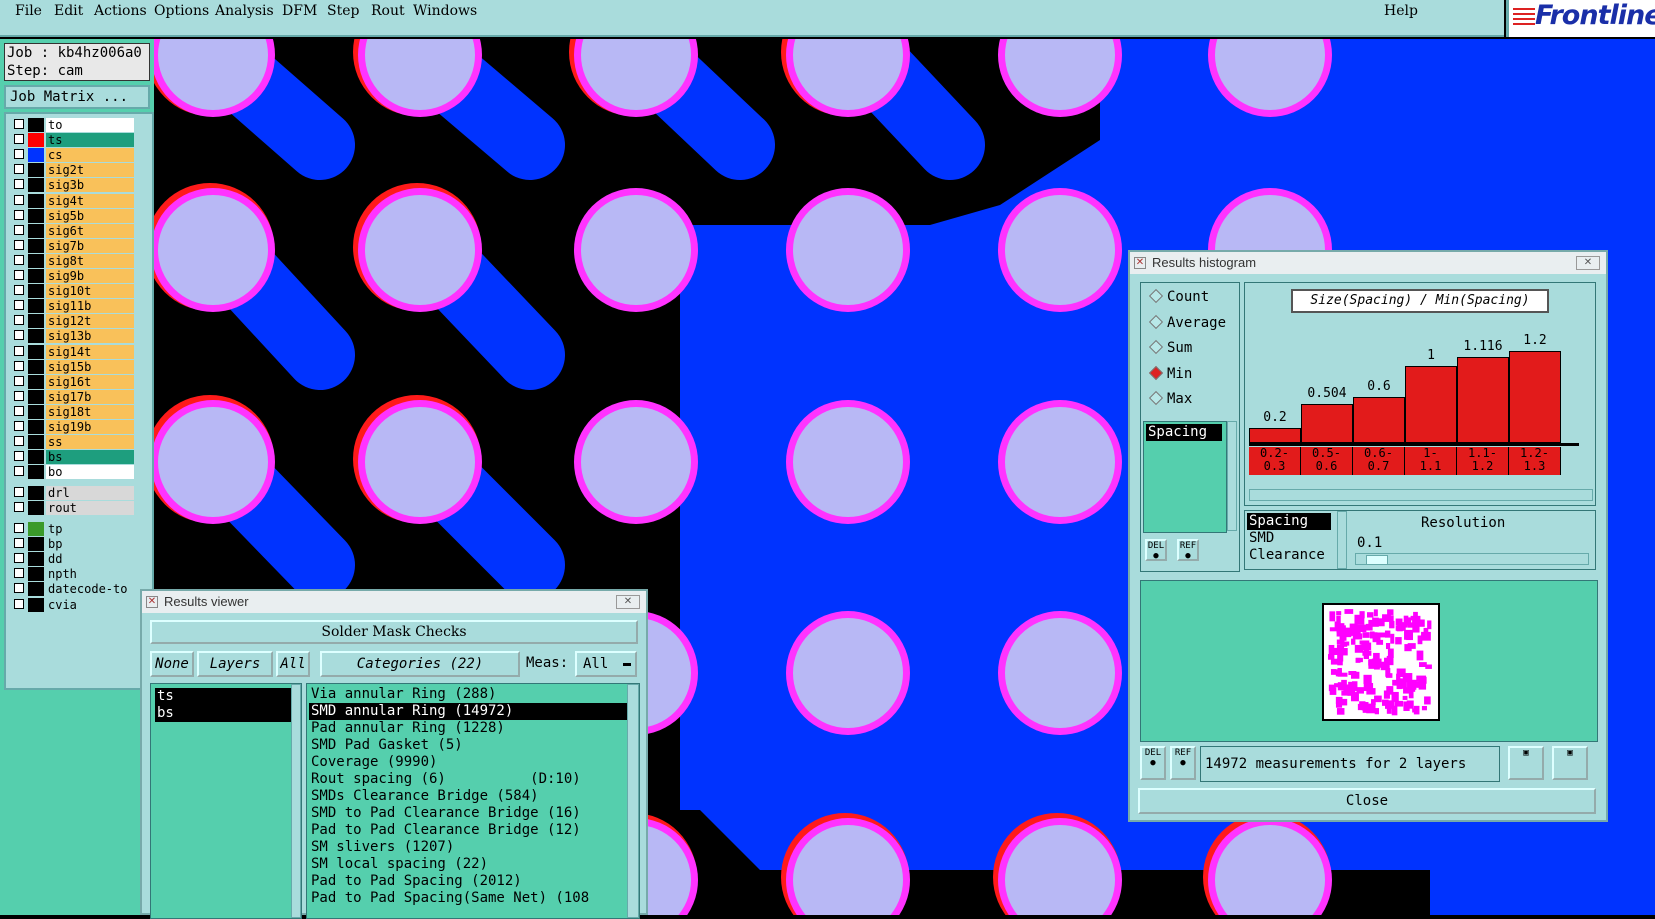  What do you see at coordinates (90, 427) in the screenshot?
I see `layer-name: sig19b` at bounding box center [90, 427].